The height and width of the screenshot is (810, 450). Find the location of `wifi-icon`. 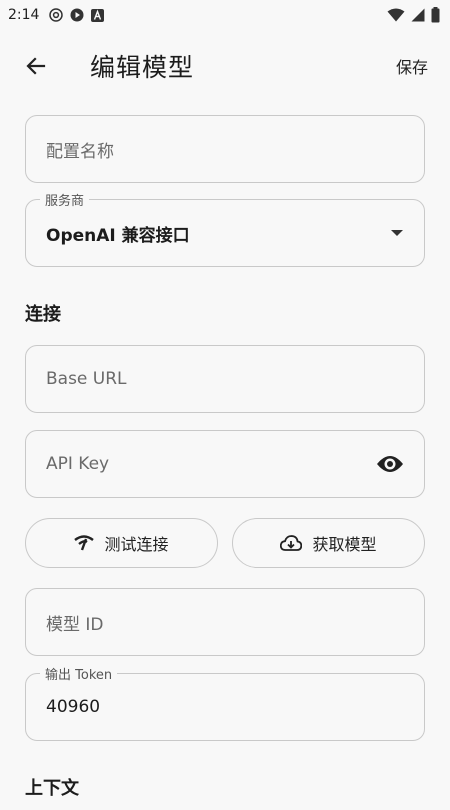

wifi-icon is located at coordinates (396, 15).